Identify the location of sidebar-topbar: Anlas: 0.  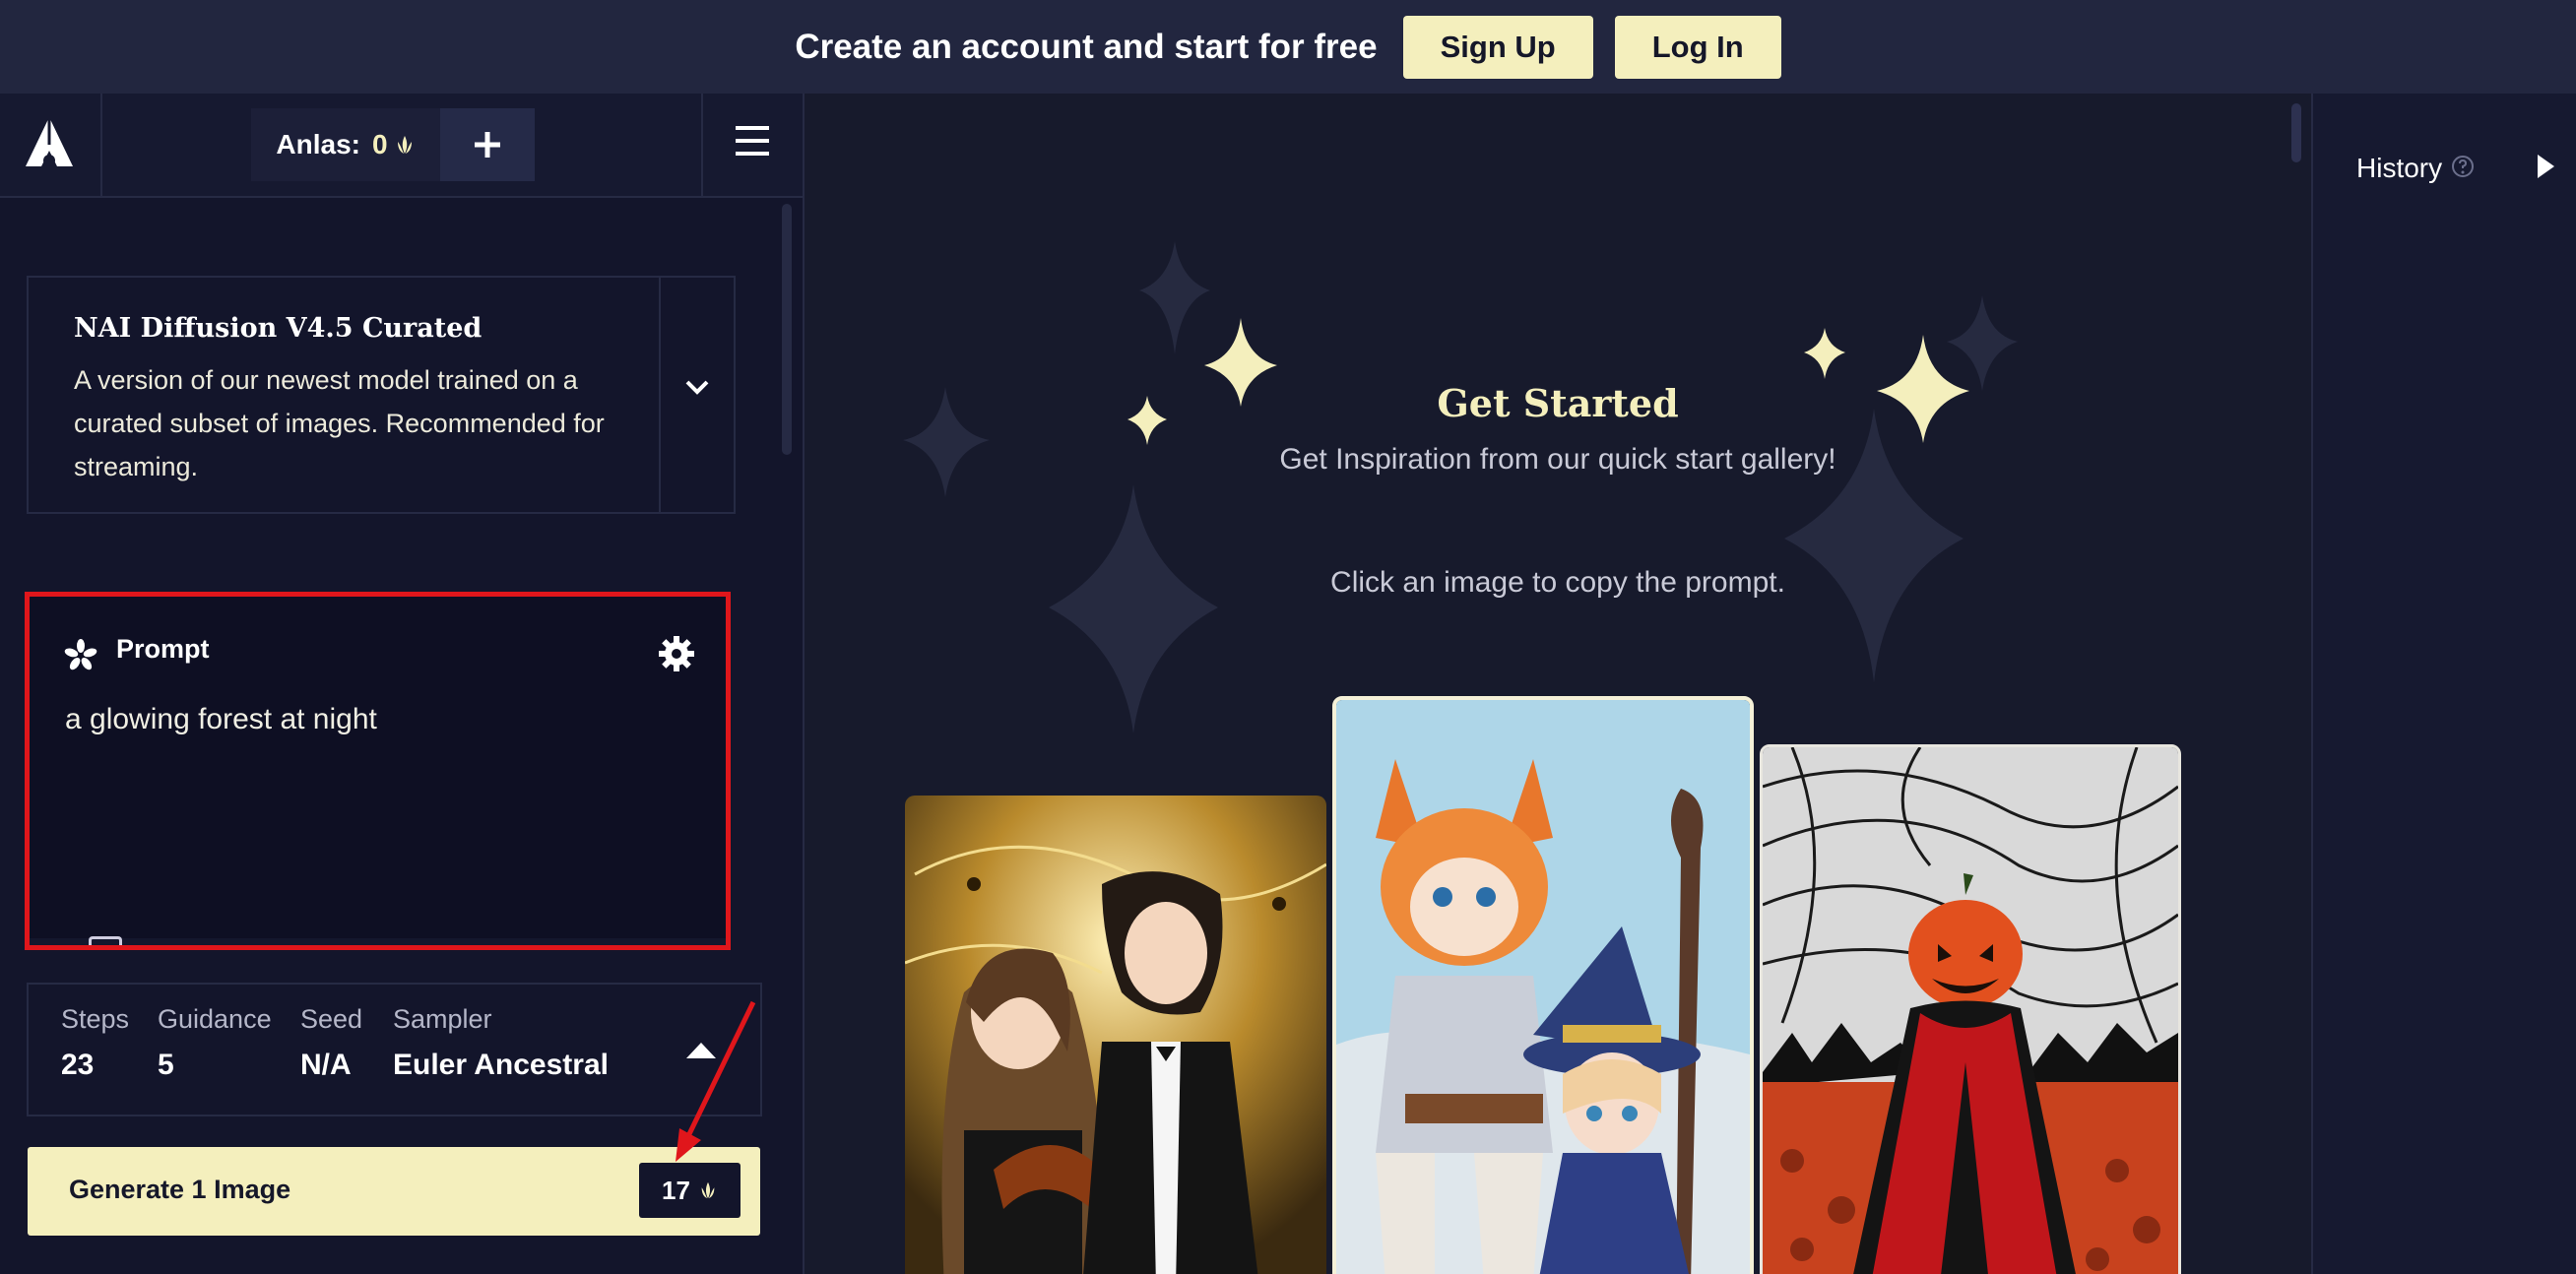
(401, 146).